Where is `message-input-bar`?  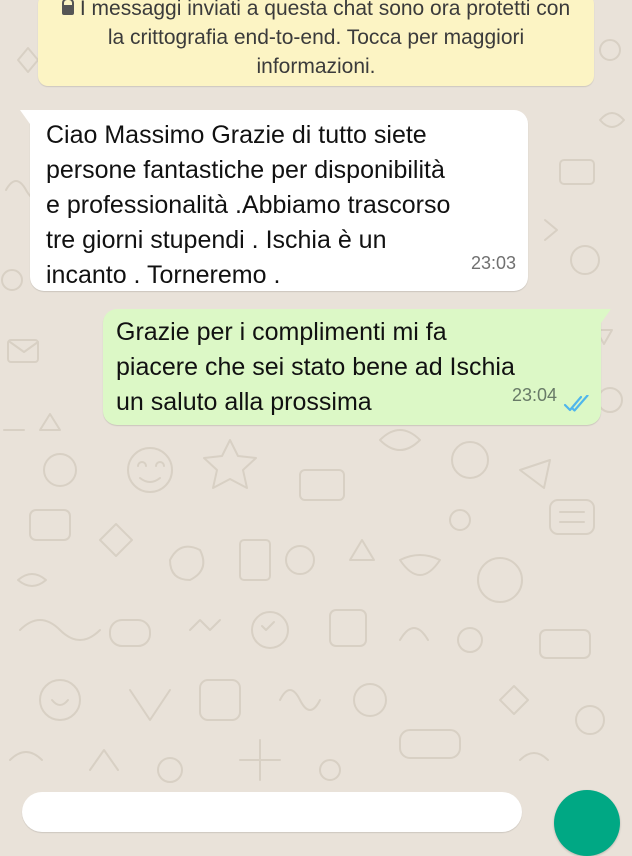
message-input-bar is located at coordinates (272, 812).